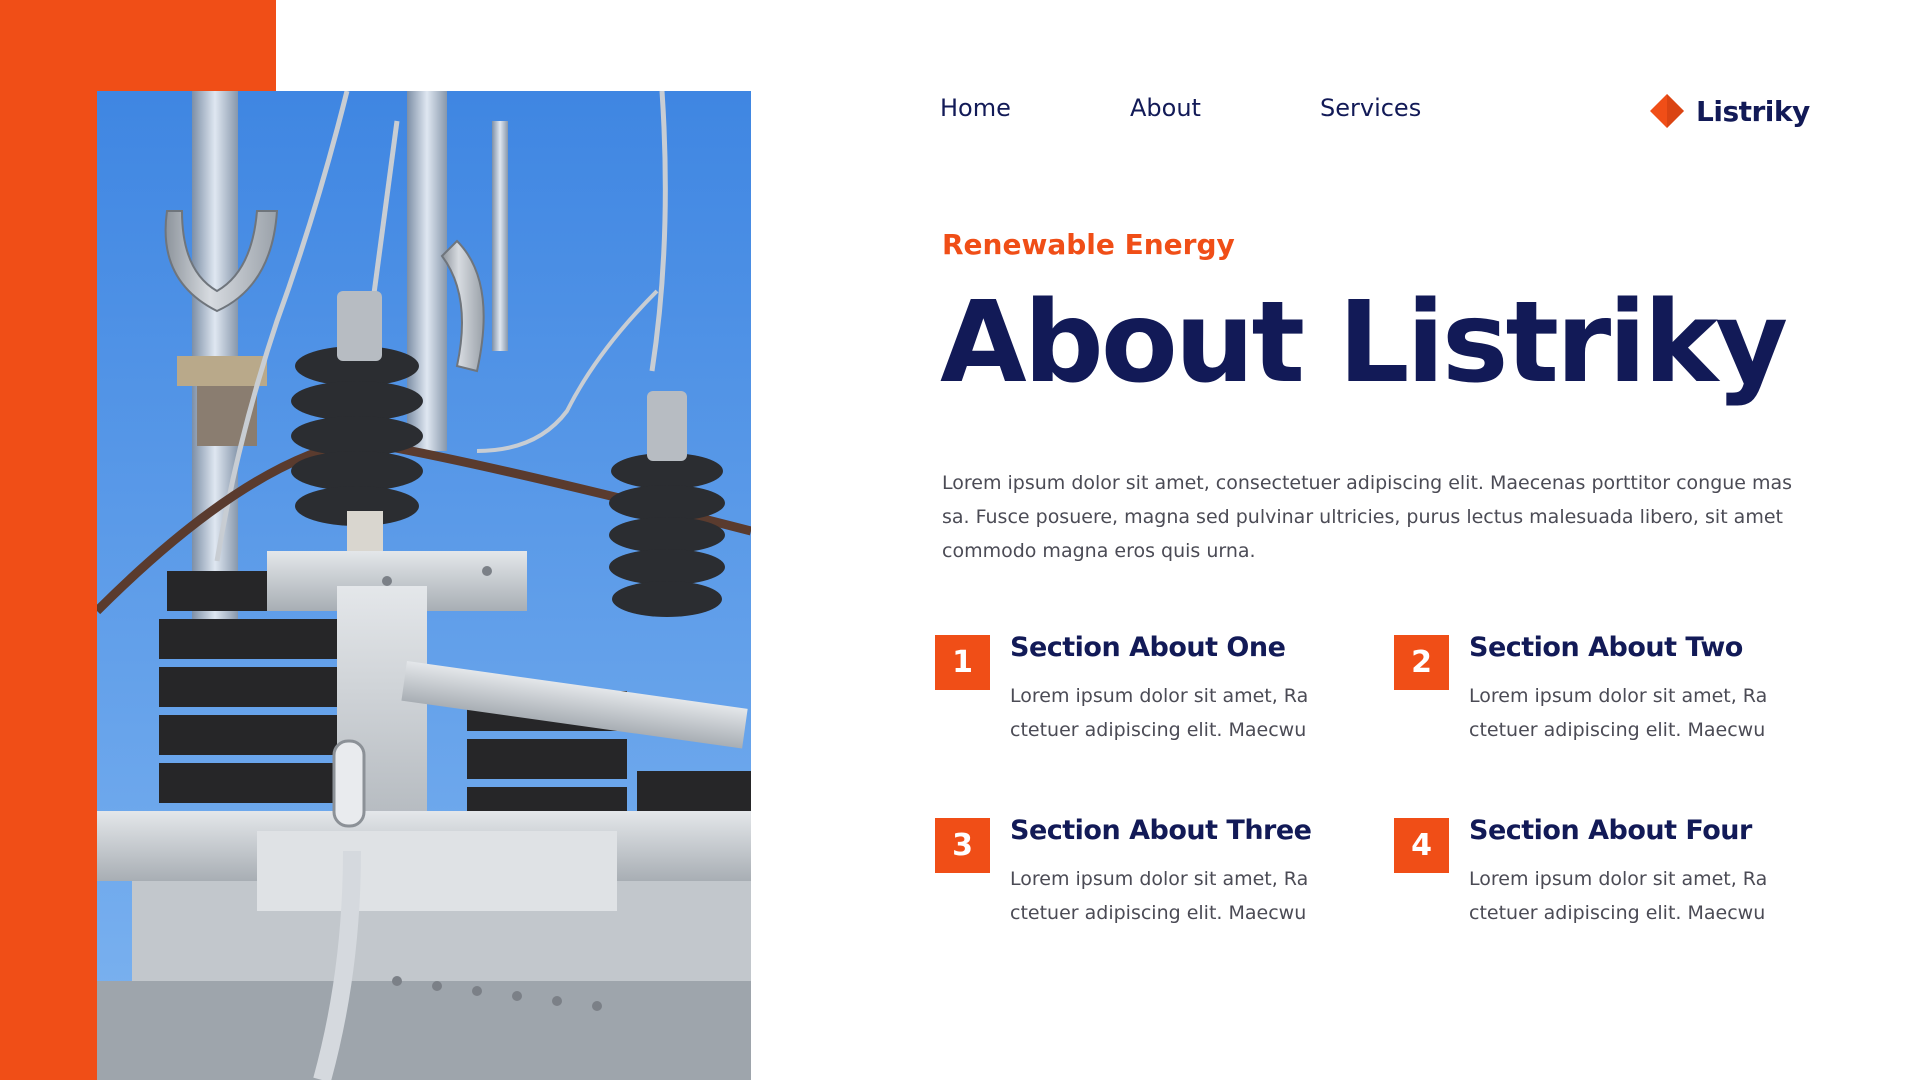 This screenshot has height=1080, width=1920. Describe the element at coordinates (1421, 662) in the screenshot. I see `section-number-badge: 2` at that location.